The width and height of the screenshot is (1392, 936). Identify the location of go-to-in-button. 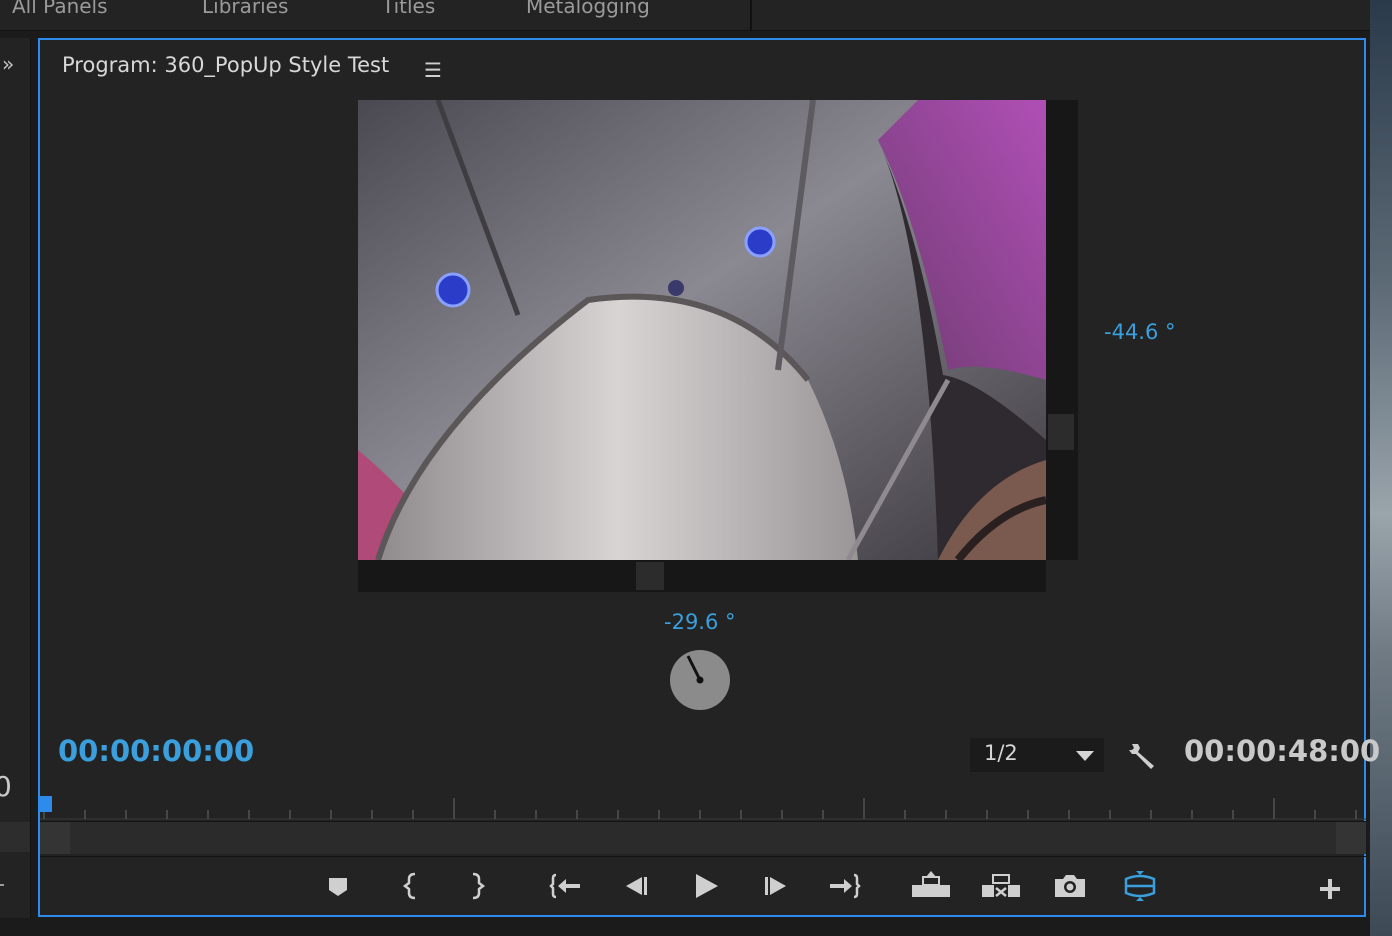
(566, 886).